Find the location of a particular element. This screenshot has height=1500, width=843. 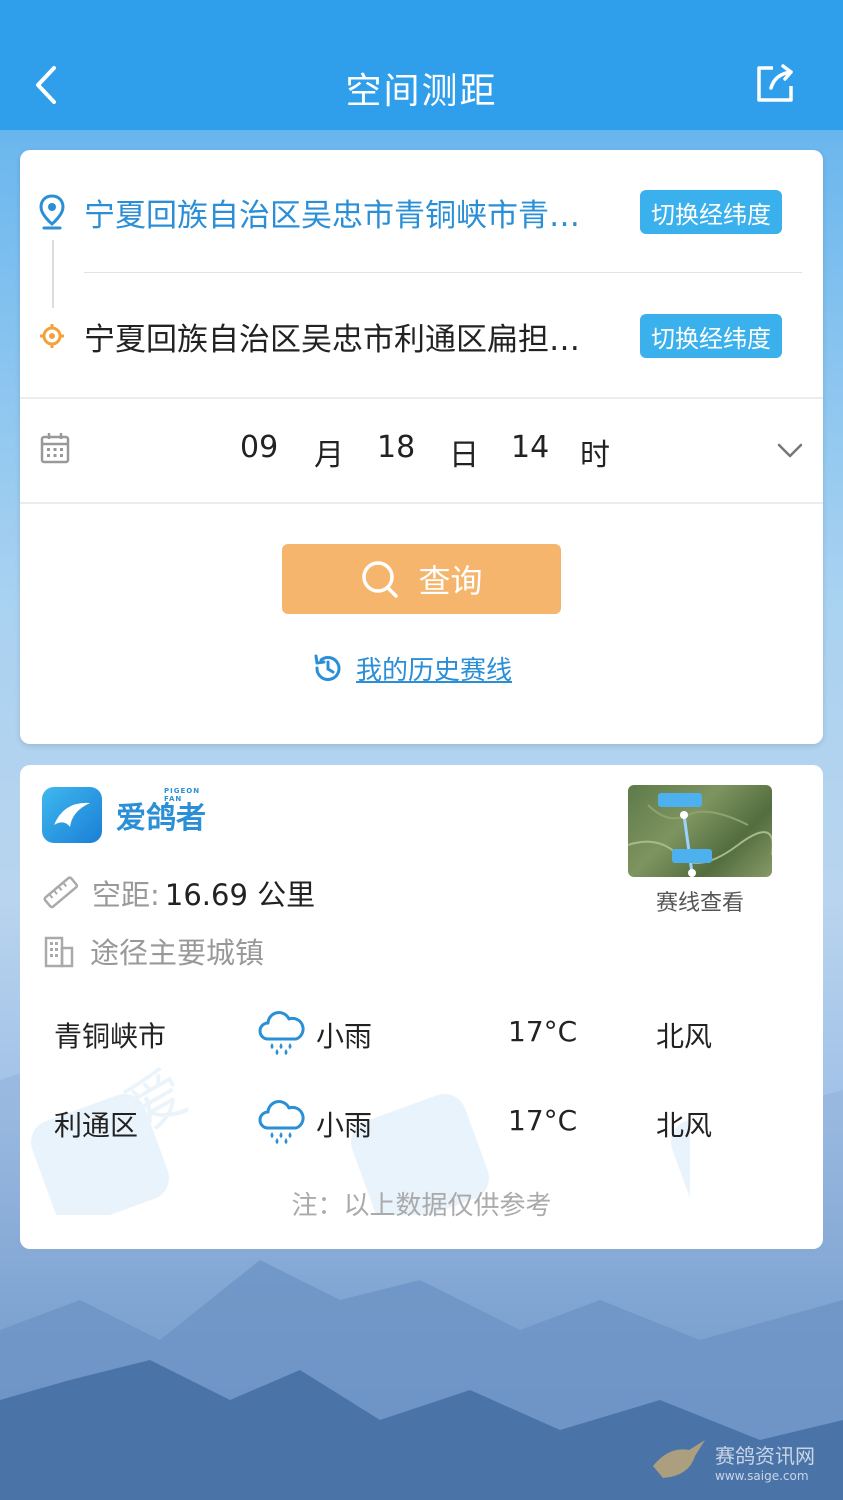

hour-unit: 时 is located at coordinates (595, 455).